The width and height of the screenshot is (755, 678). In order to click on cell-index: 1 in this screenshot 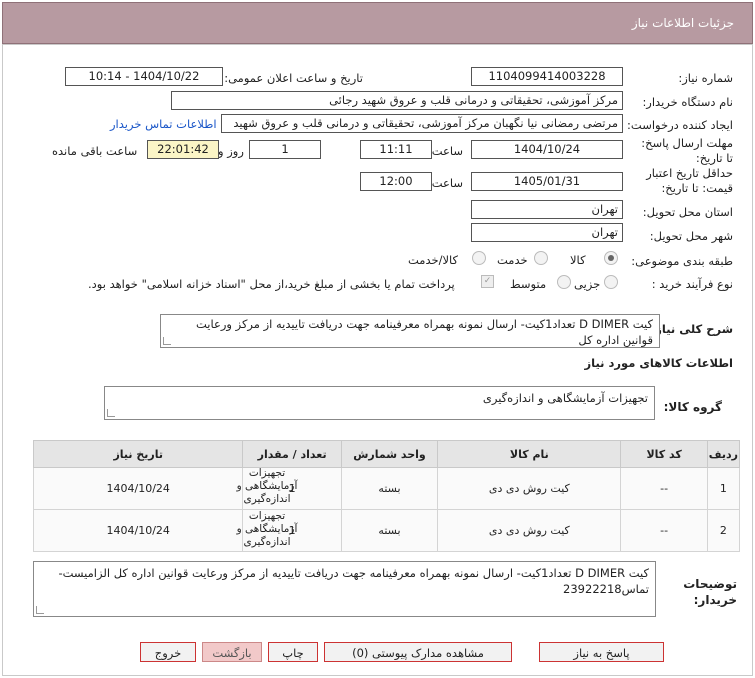, I will do `click(723, 488)`.